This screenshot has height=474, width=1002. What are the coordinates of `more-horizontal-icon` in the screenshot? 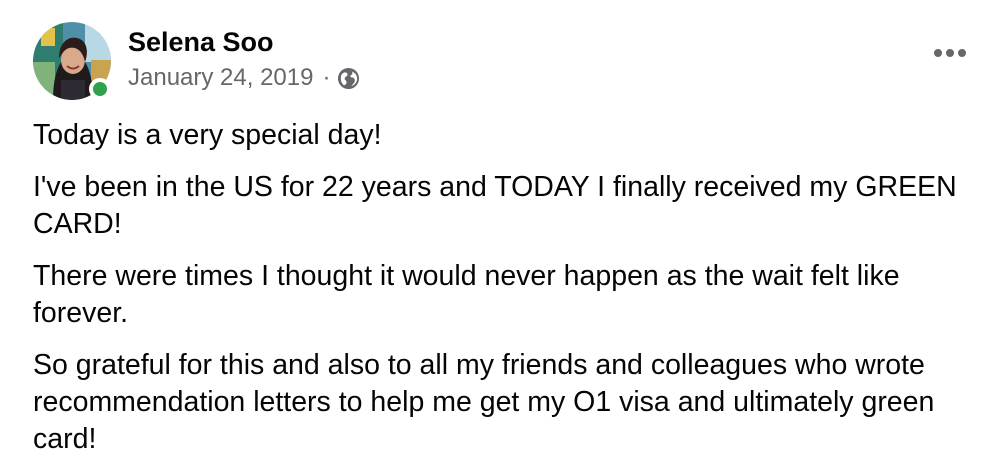 It's located at (950, 53).